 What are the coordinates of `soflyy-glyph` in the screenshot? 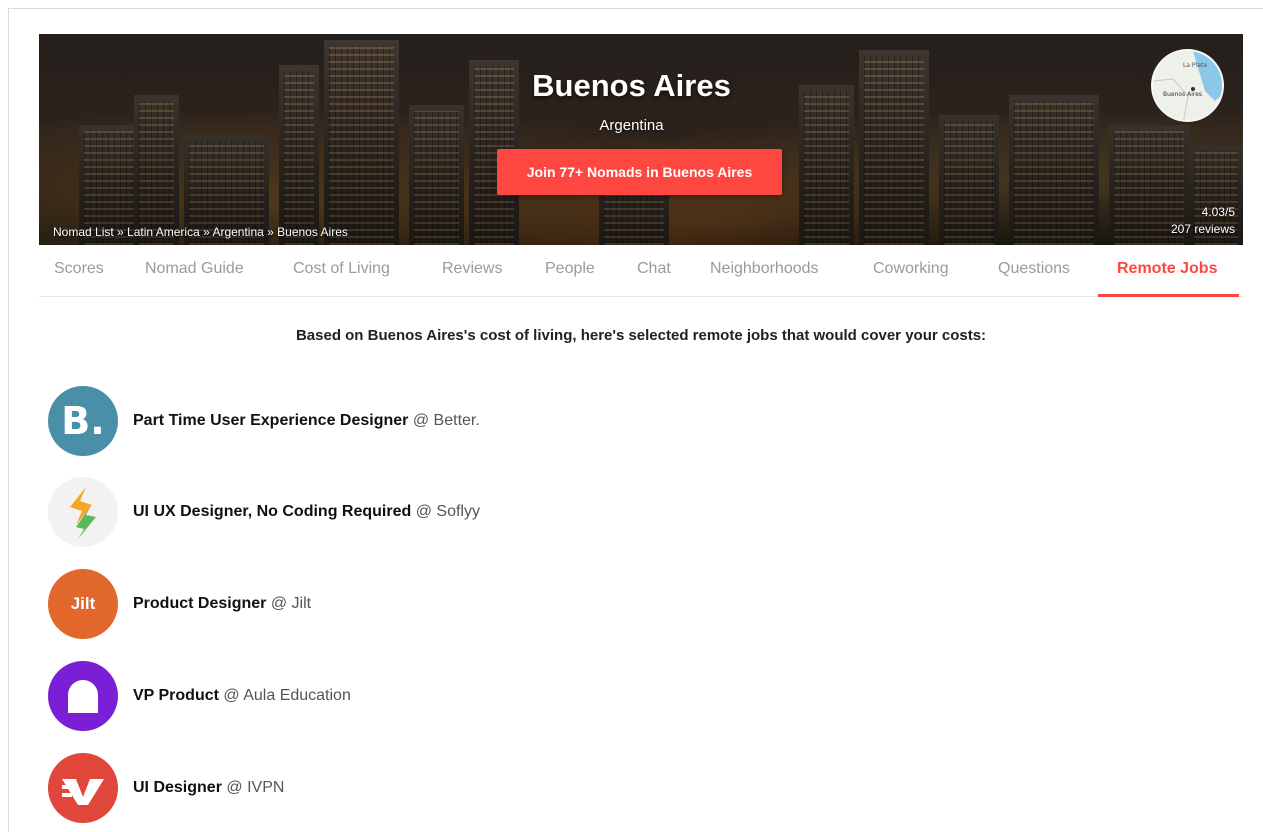 It's located at (83, 513).